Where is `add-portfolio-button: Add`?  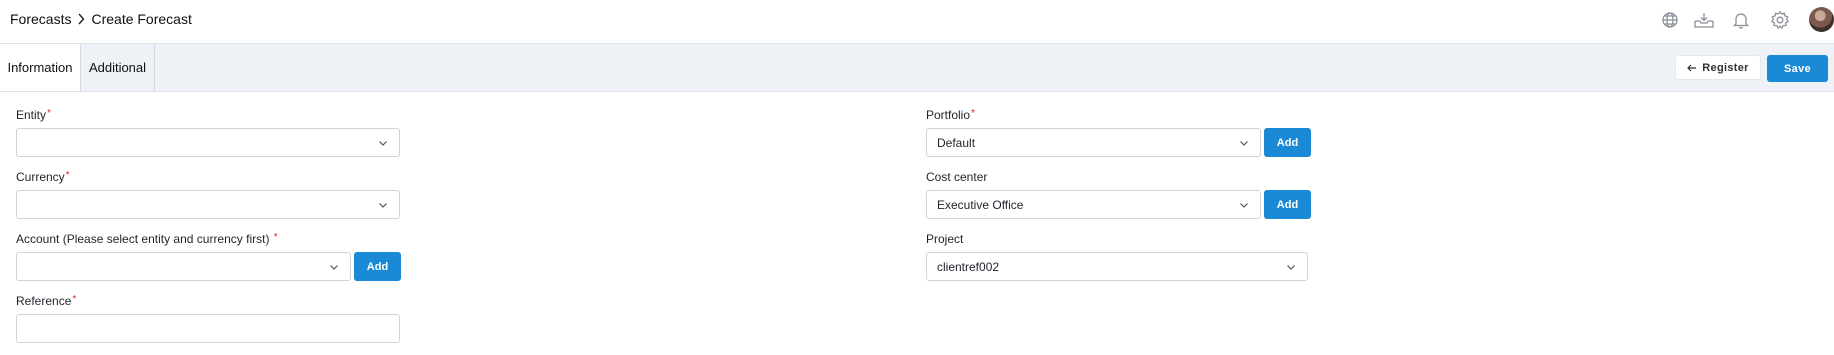 add-portfolio-button: Add is located at coordinates (1287, 142).